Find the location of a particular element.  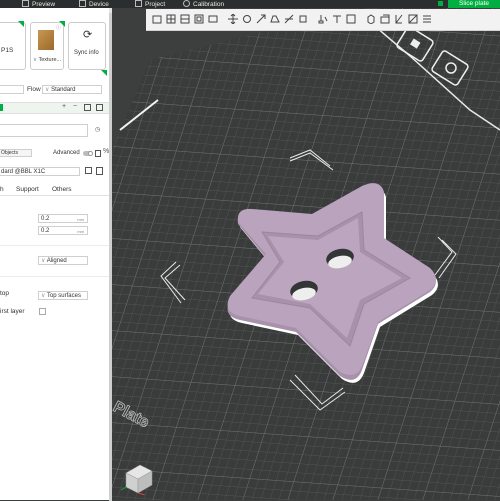

first-layer-checkbox is located at coordinates (42, 311).